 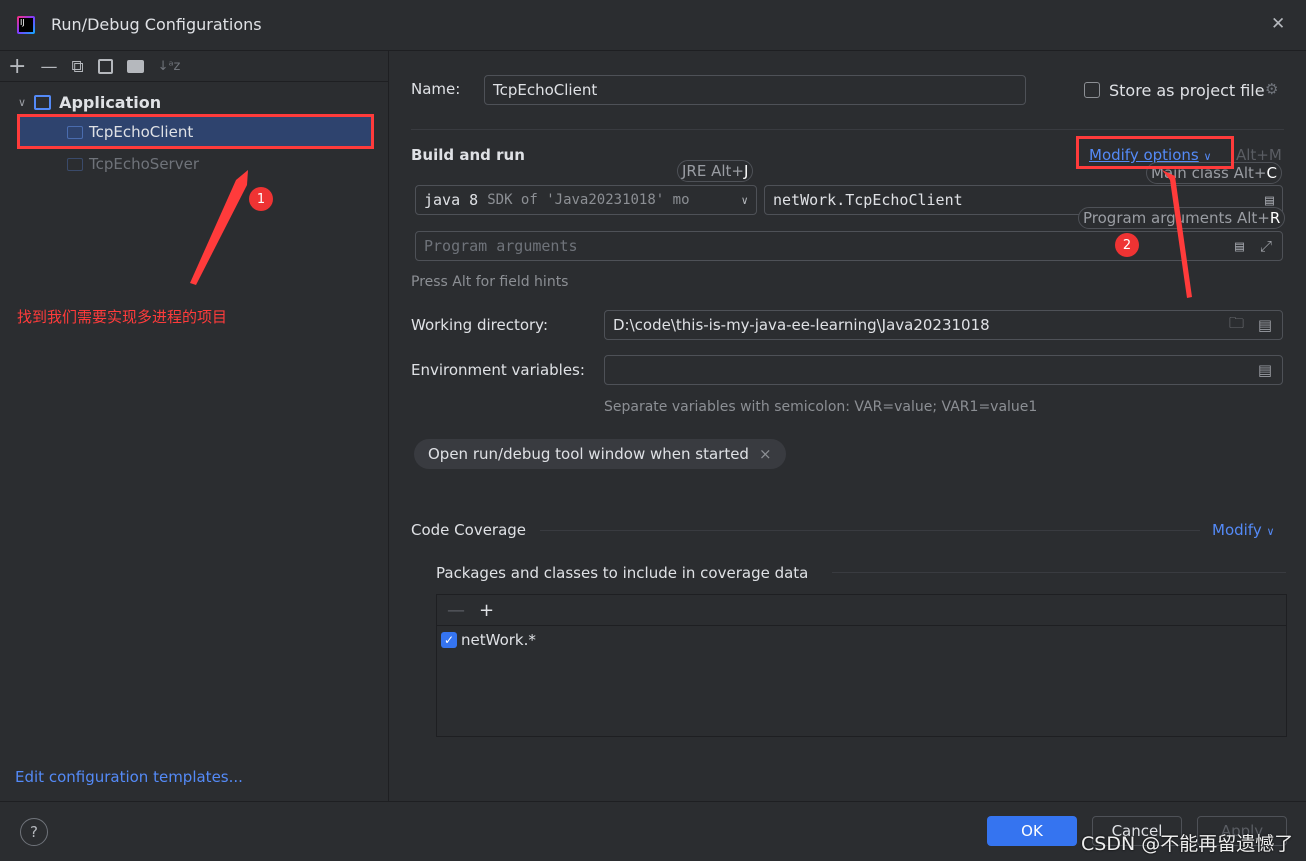 What do you see at coordinates (122, 317) in the screenshot?
I see `annotation-note: 找到我们需要实现多进程的项目` at bounding box center [122, 317].